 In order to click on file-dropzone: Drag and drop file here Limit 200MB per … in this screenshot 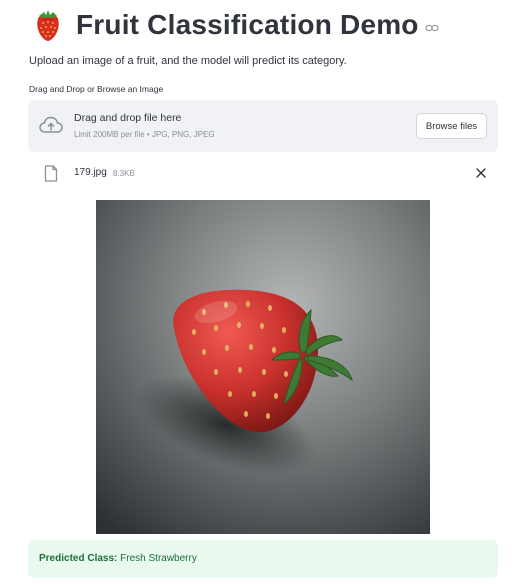, I will do `click(263, 126)`.